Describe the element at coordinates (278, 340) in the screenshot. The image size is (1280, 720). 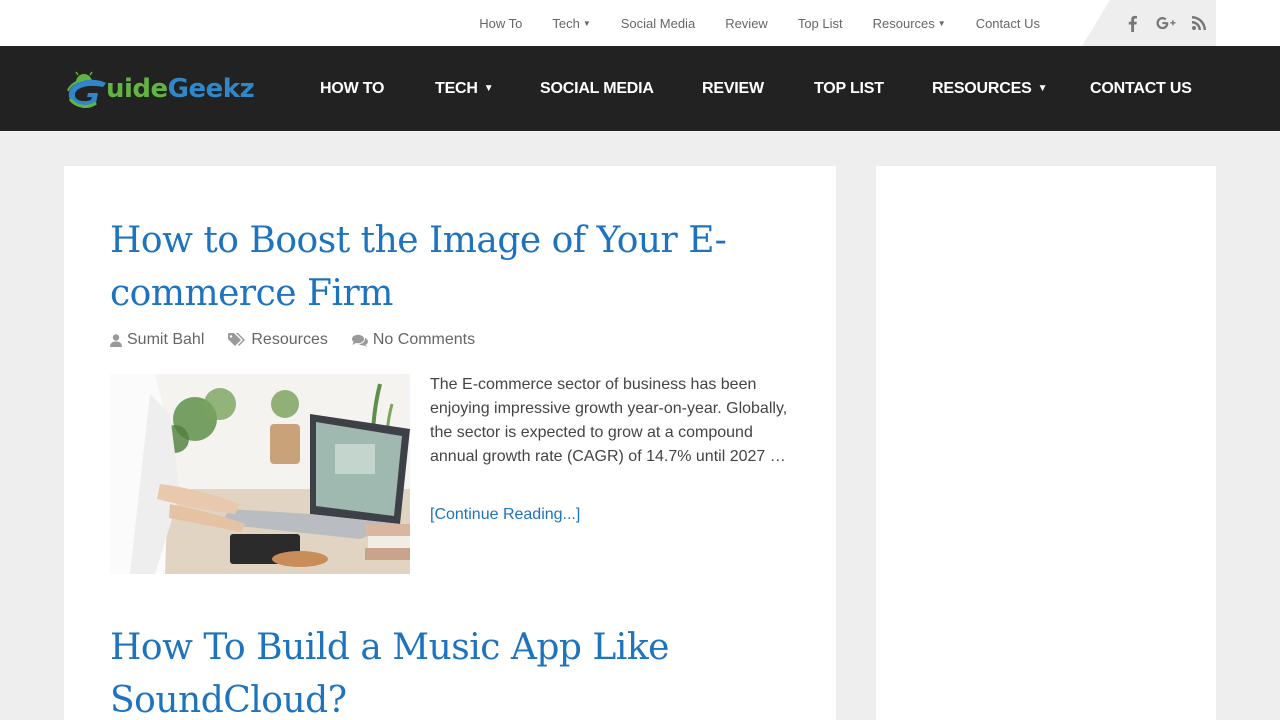
I see `post-category: Resources` at that location.